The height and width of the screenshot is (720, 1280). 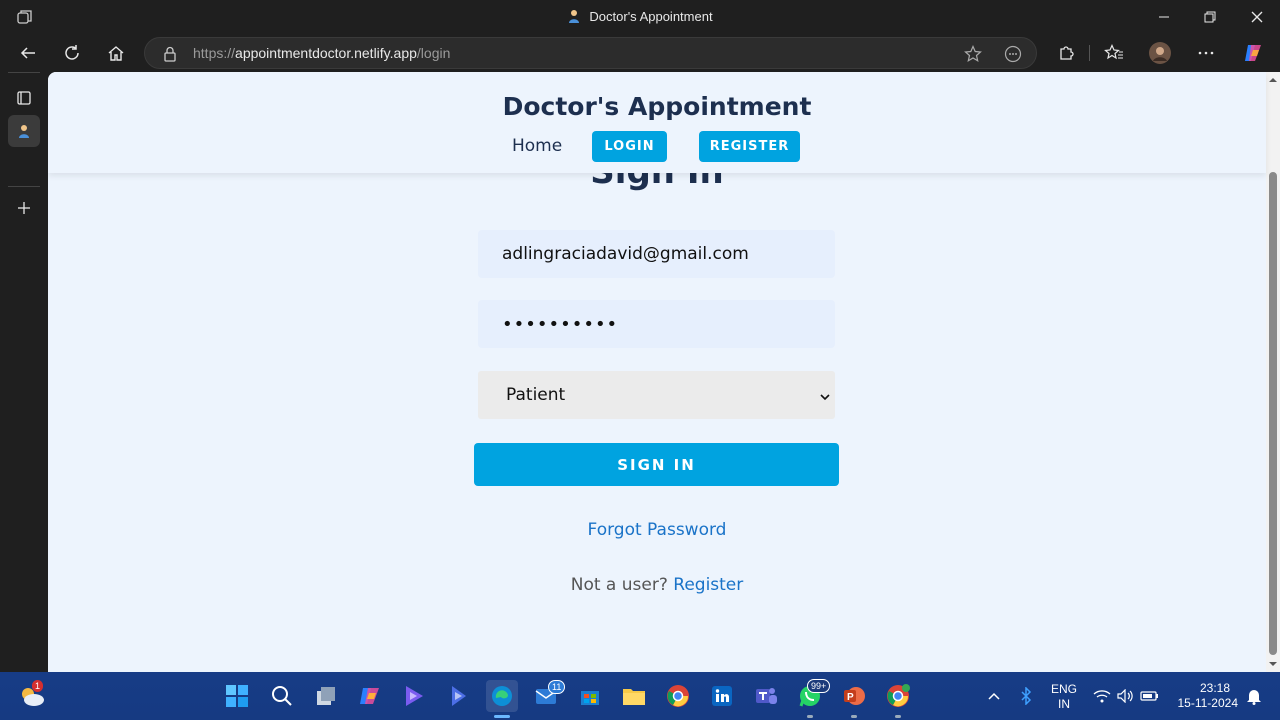 What do you see at coordinates (557, 687) in the screenshot?
I see `mail-badge: 11` at bounding box center [557, 687].